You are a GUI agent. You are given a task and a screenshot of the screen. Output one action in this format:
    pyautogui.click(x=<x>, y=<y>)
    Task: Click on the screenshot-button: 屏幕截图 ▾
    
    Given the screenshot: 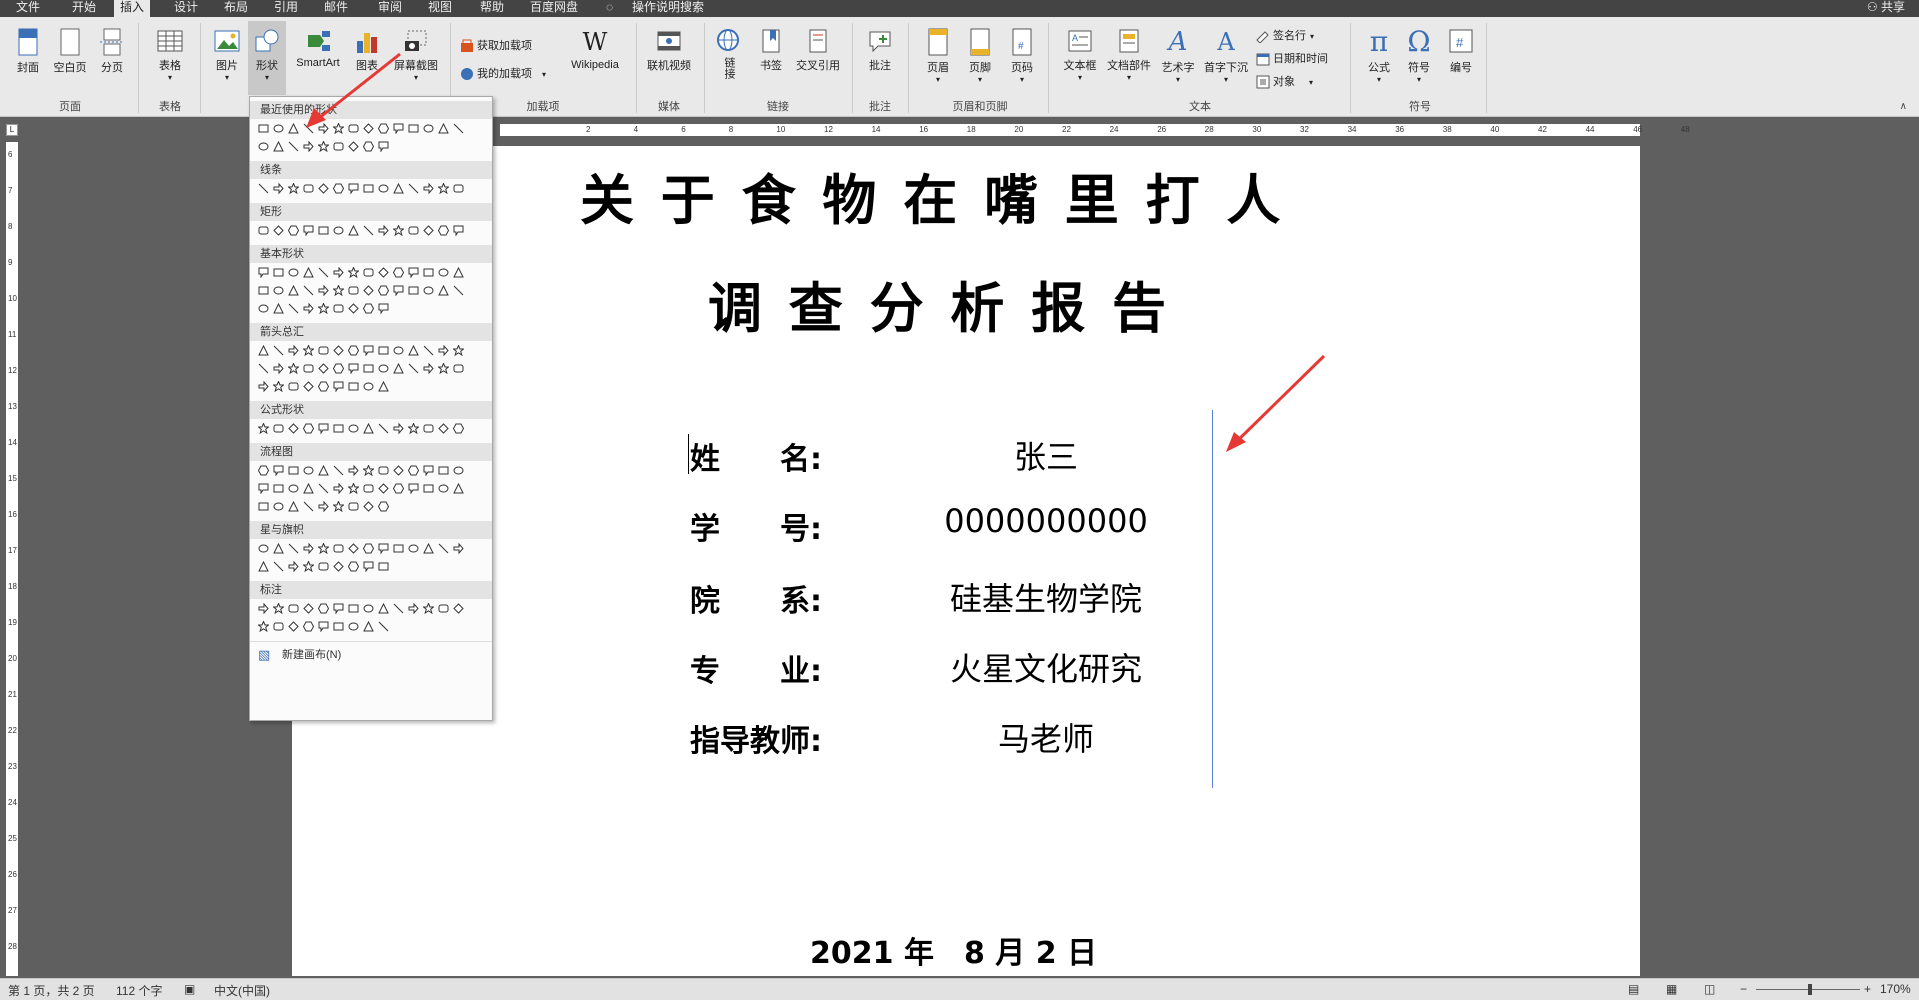 What is the action you would take?
    pyautogui.click(x=416, y=54)
    